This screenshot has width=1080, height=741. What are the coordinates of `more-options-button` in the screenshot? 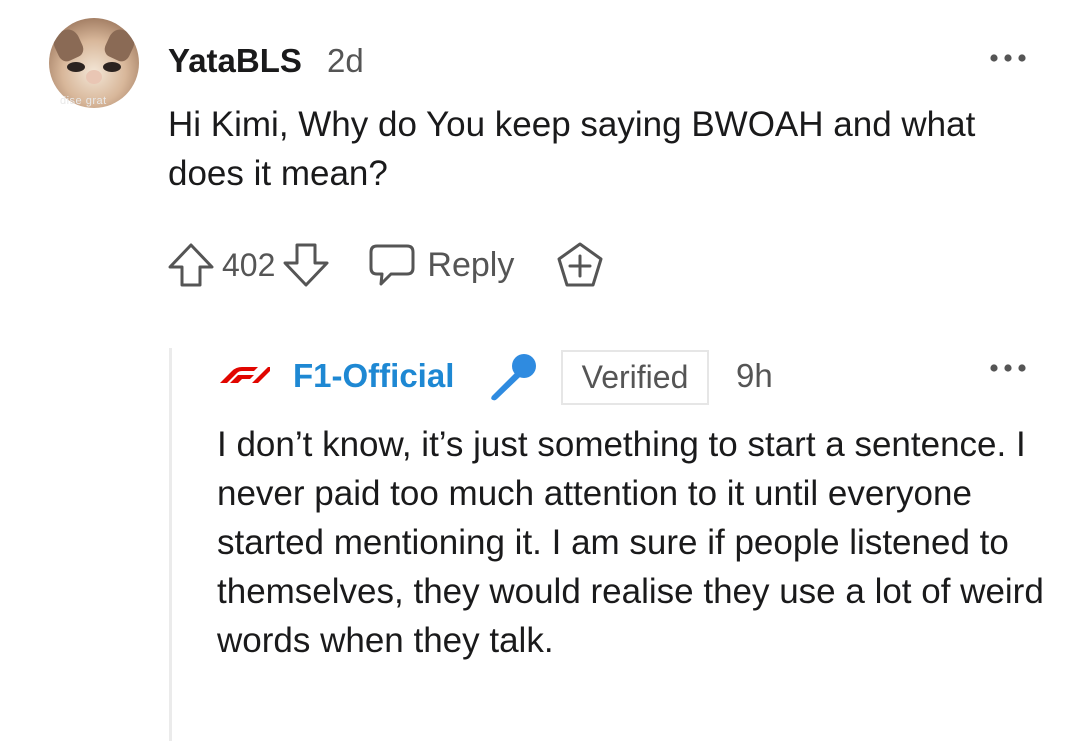 It's located at (1008, 59).